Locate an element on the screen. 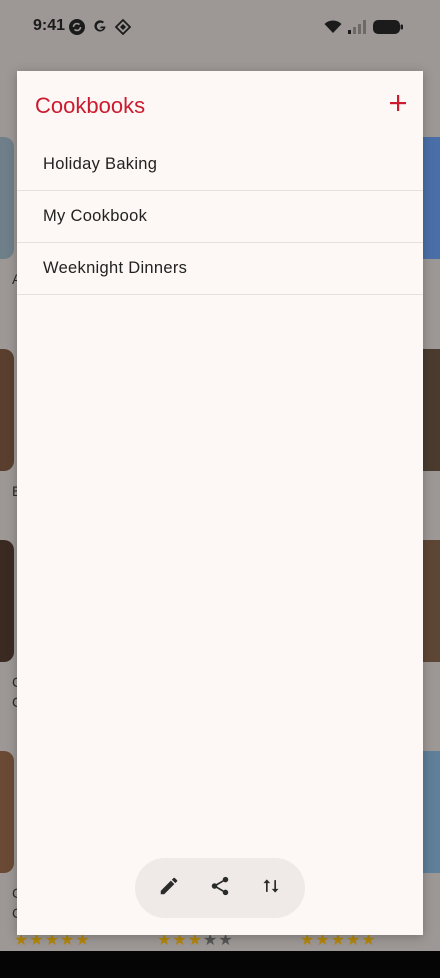 Image resolution: width=440 pixels, height=978 pixels. google-icon is located at coordinates (100, 29).